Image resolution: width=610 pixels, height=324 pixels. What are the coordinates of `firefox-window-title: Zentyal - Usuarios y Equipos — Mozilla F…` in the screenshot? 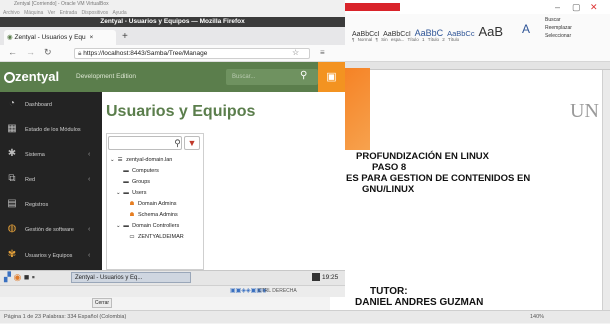 It's located at (172, 21).